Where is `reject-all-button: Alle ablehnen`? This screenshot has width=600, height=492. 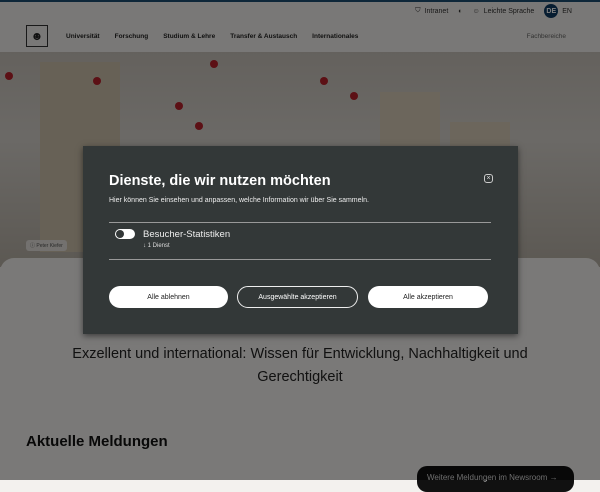
reject-all-button: Alle ablehnen is located at coordinates (168, 297).